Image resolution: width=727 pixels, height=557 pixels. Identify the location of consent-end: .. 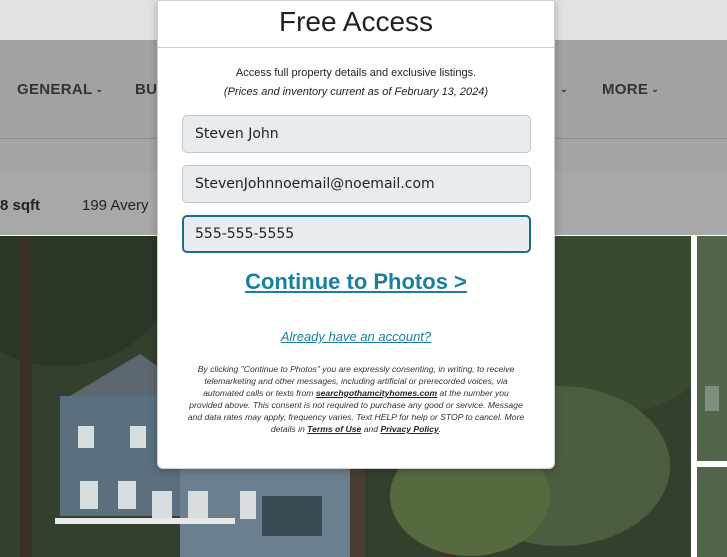
(440, 429).